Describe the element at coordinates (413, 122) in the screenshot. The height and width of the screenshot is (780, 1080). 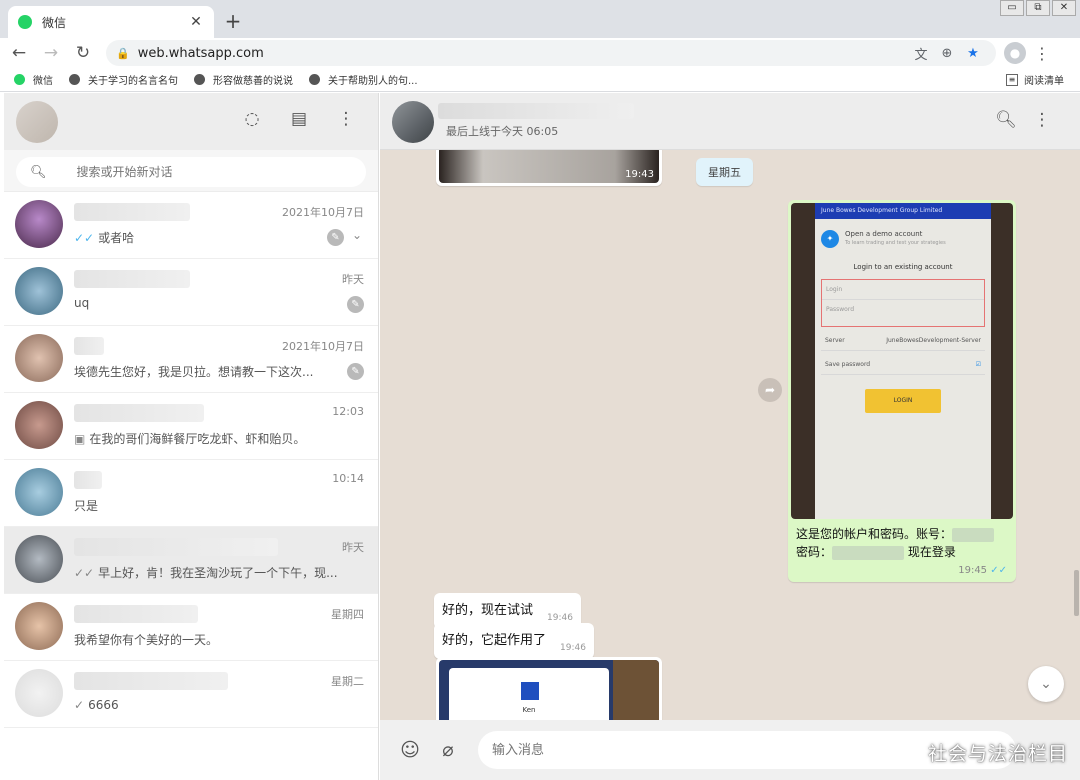
I see `contact-avatar` at that location.